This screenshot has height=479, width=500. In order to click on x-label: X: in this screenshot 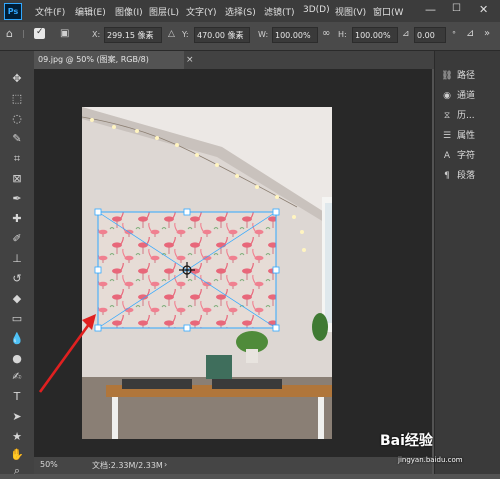, I will do `click(96, 34)`.